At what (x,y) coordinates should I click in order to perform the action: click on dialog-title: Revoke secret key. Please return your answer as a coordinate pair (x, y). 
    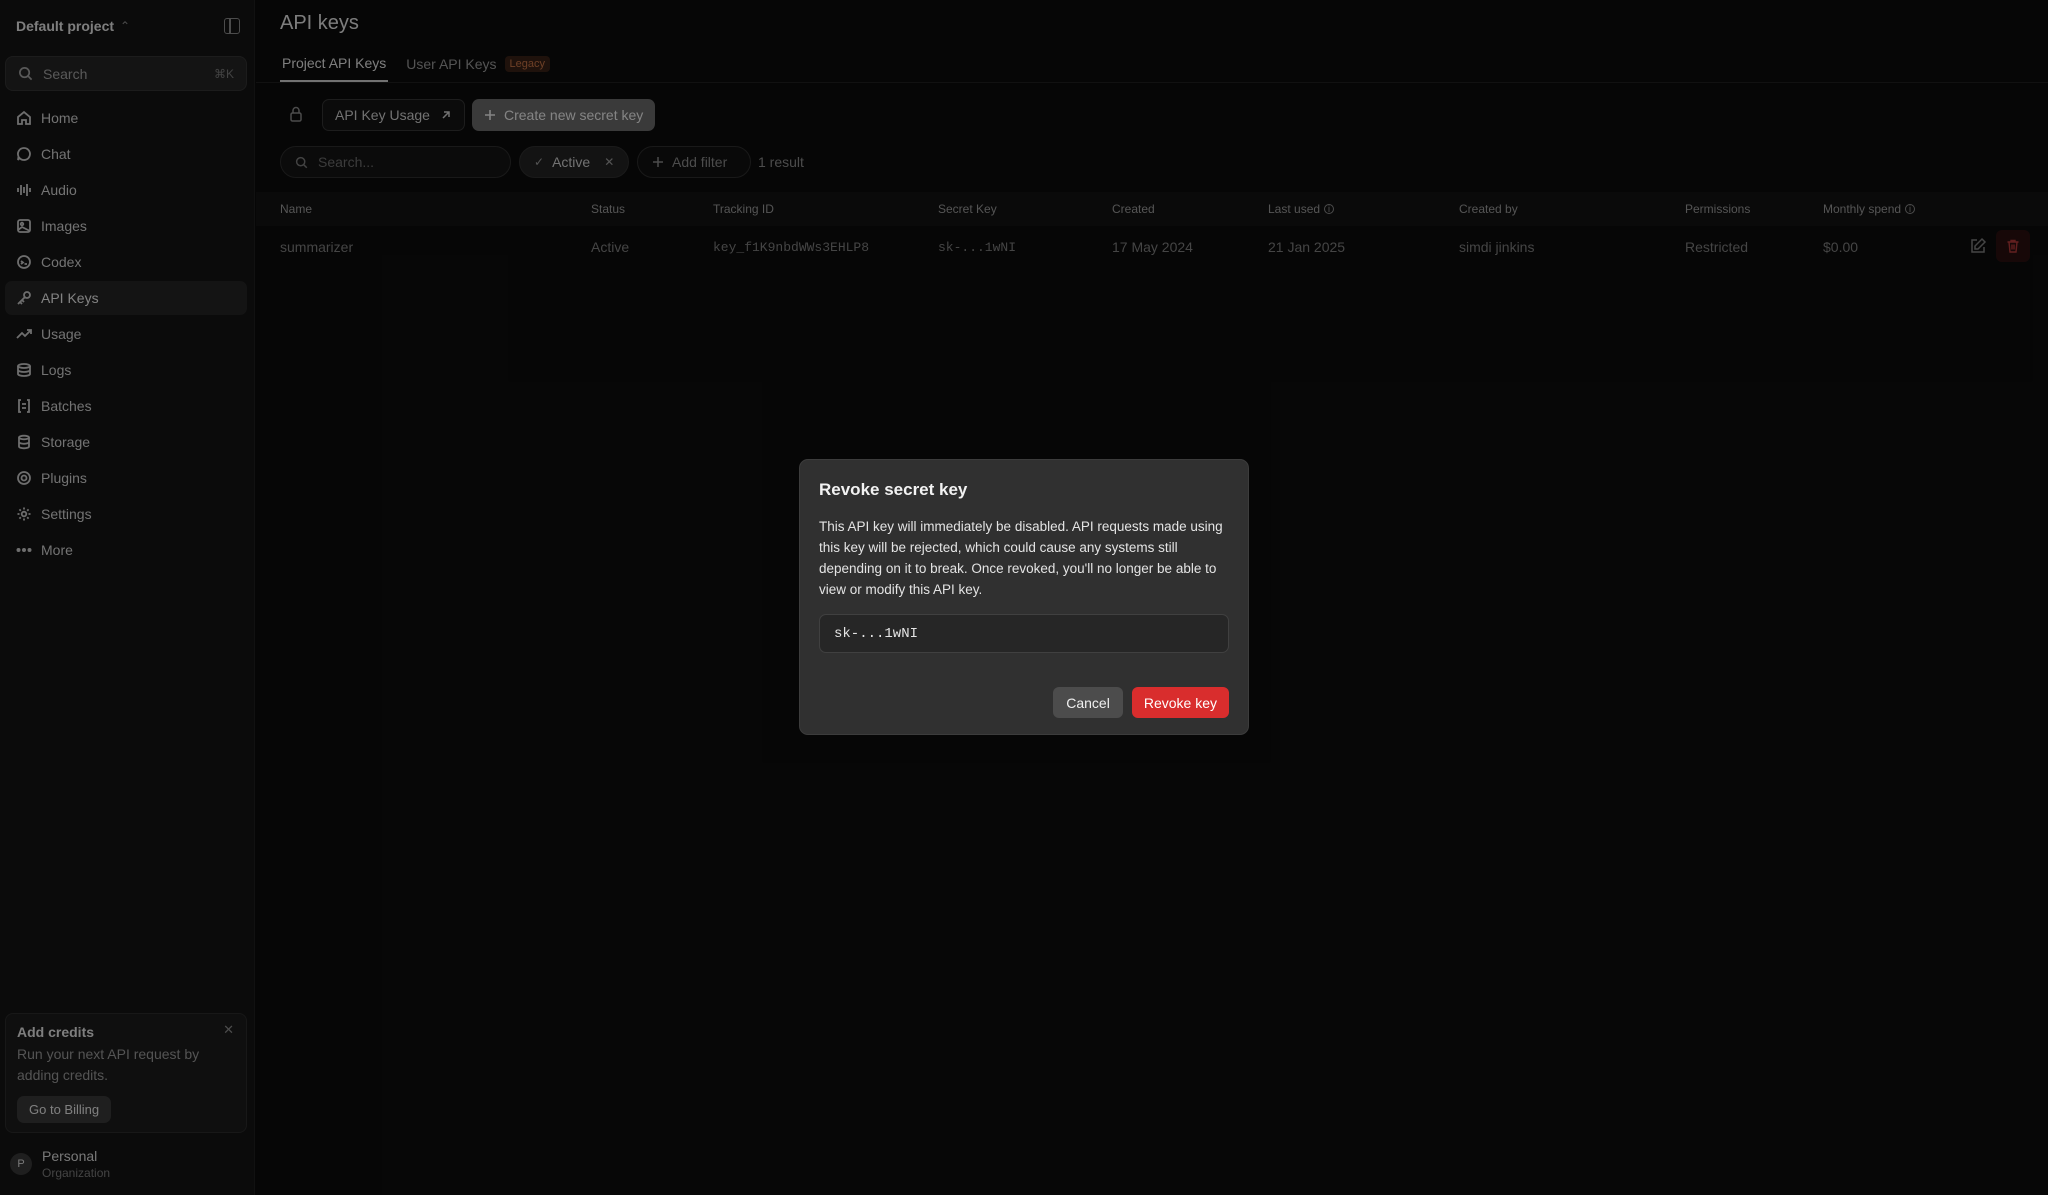
    Looking at the image, I should click on (893, 489).